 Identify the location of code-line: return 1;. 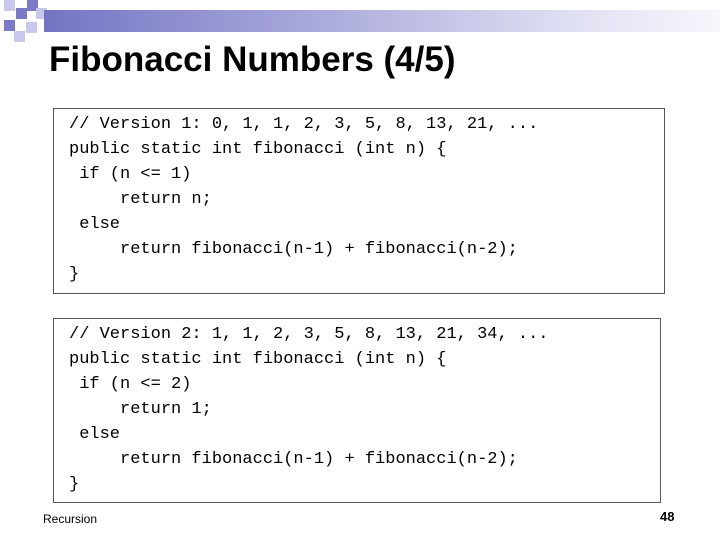
(140, 409).